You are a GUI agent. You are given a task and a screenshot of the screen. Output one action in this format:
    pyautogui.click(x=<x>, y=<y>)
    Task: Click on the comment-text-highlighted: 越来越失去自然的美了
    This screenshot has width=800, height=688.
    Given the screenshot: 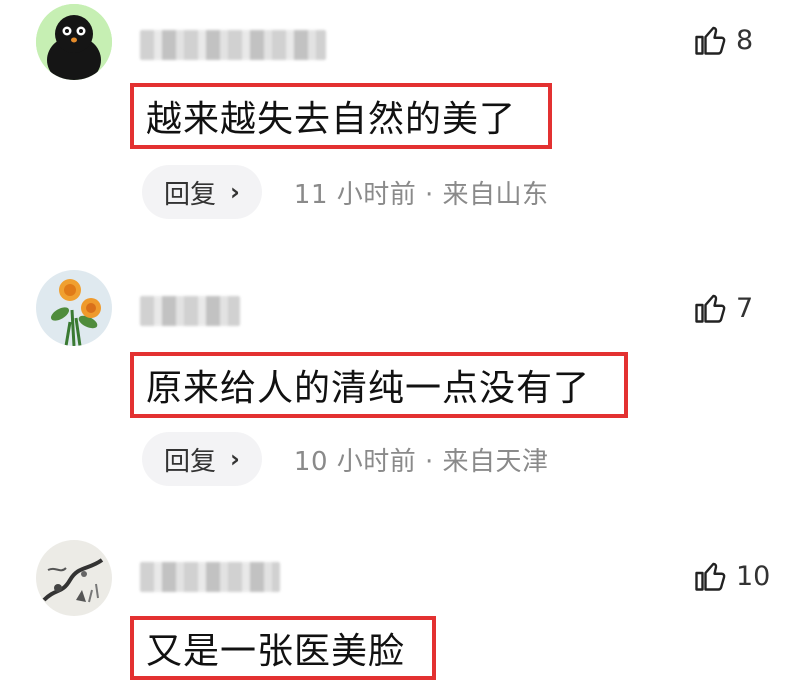 What is the action you would take?
    pyautogui.click(x=341, y=116)
    